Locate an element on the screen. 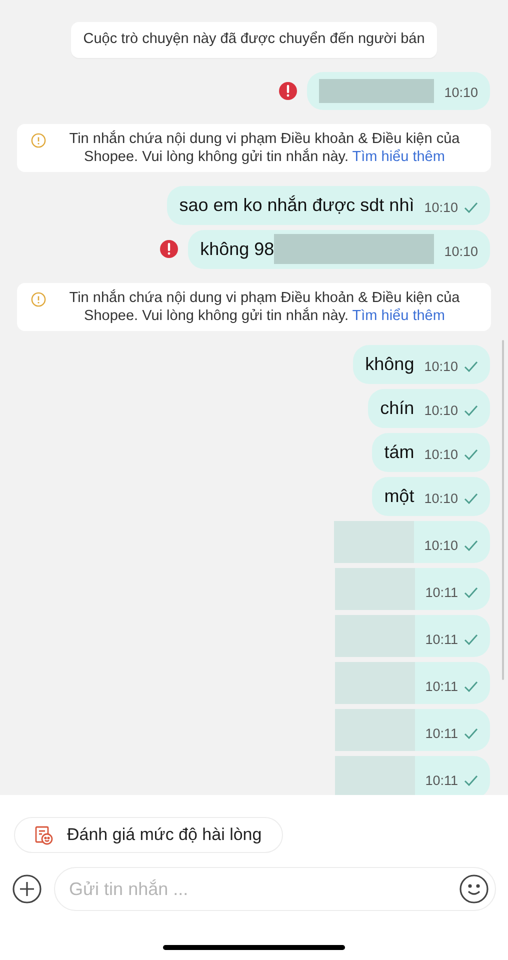  rating-icon is located at coordinates (44, 835).